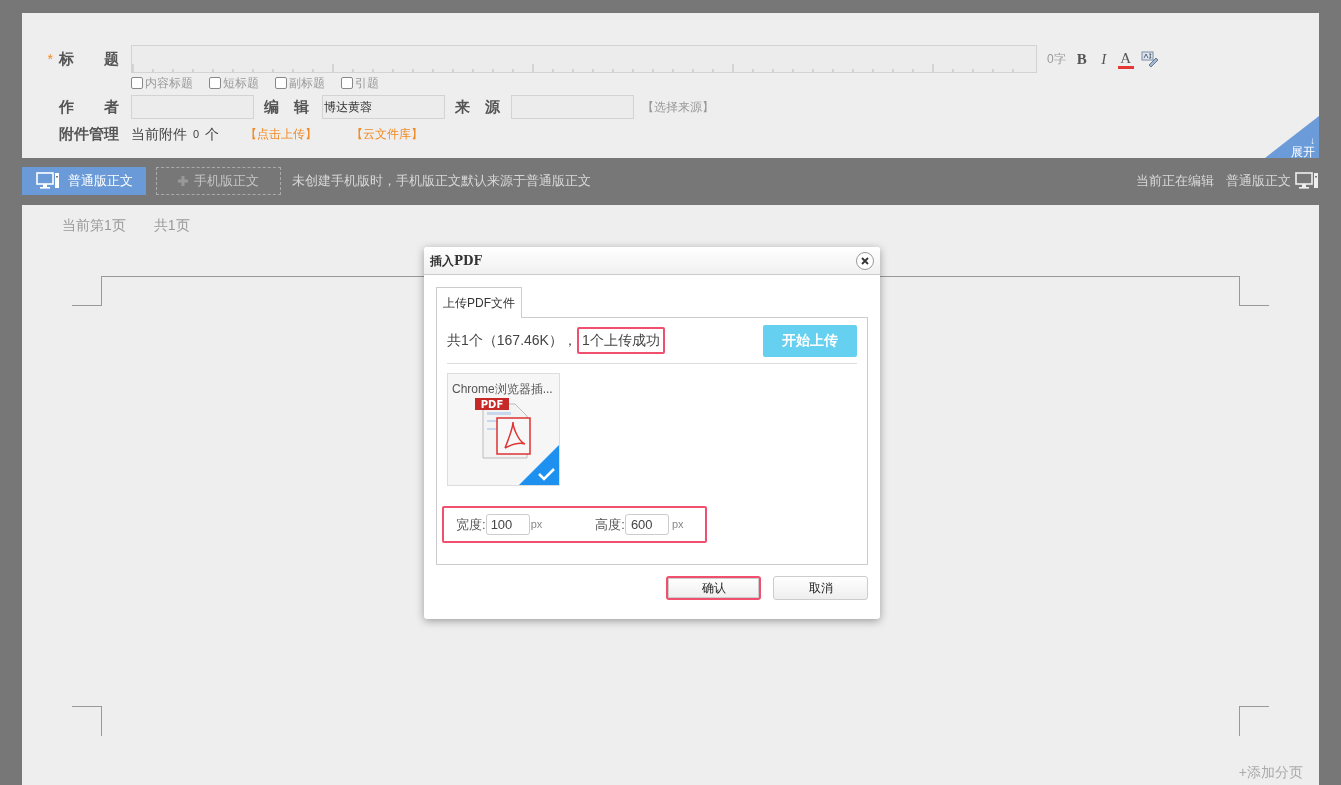 The image size is (1341, 785). Describe the element at coordinates (479, 302) in the screenshot. I see `dialog-tab: 上传PDF文件` at that location.